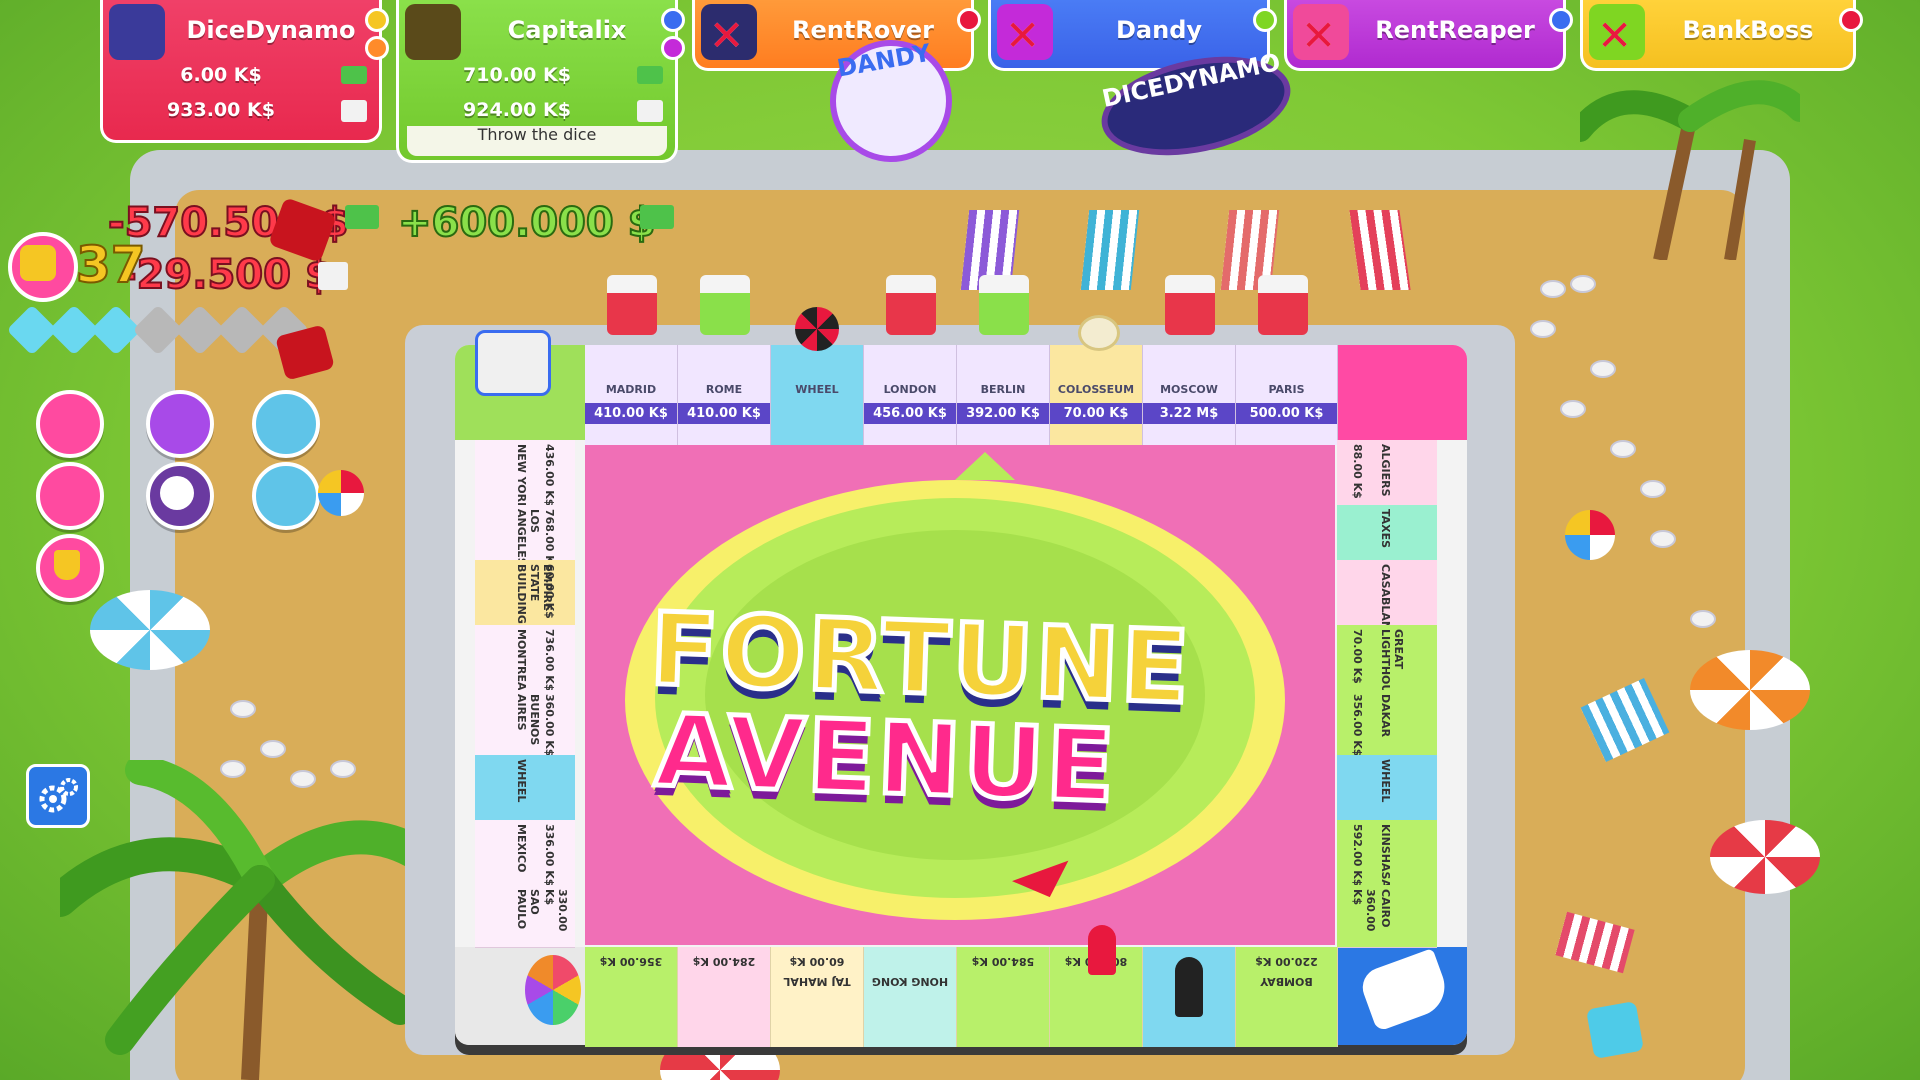 The image size is (1920, 1080). I want to click on wheel-tile: WHEEL, so click(817, 376).